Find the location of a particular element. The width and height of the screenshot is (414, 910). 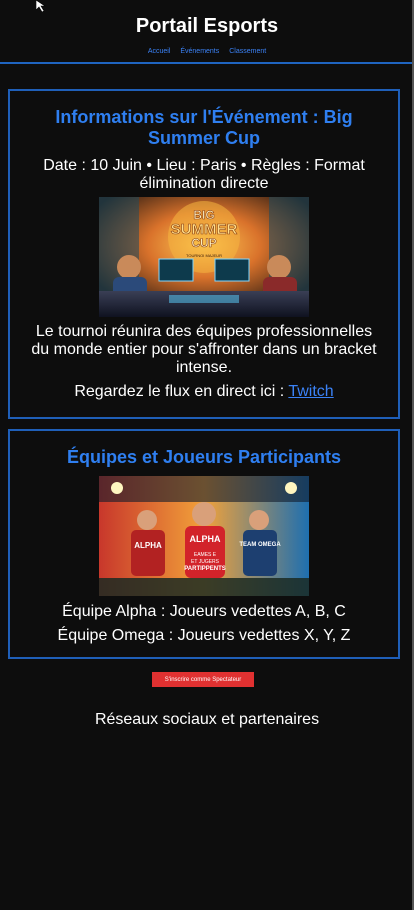

stream-line: Regardez le flux en direct ici : Twitch is located at coordinates (204, 392).